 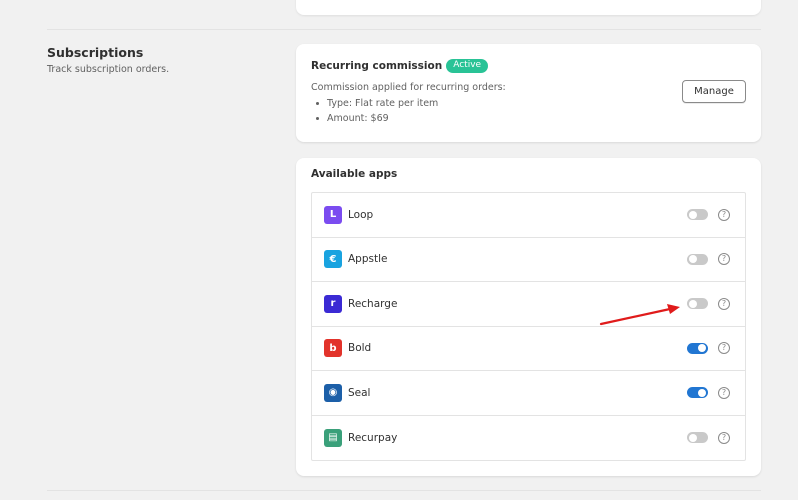 What do you see at coordinates (358, 118) in the screenshot?
I see `commission-amount: Amount: $69` at bounding box center [358, 118].